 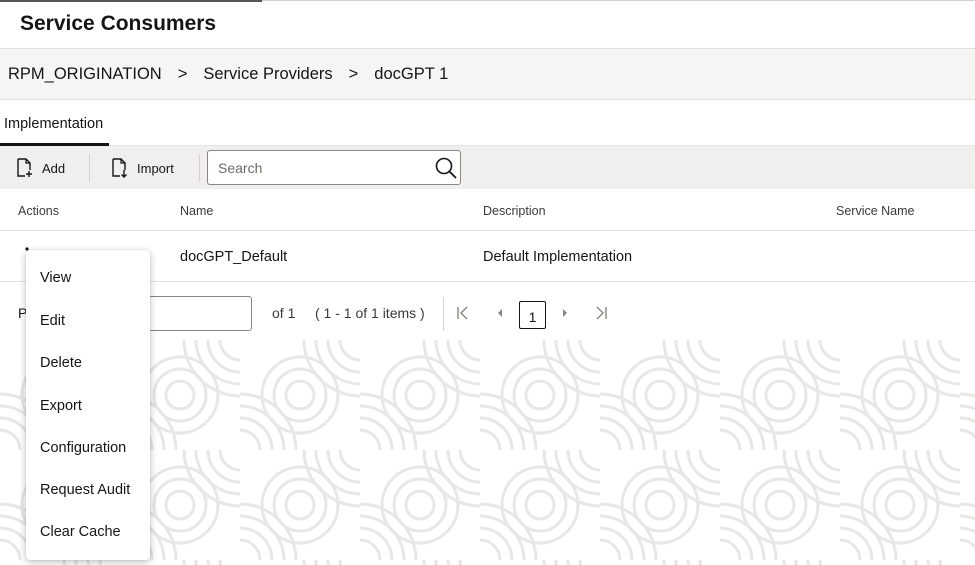 What do you see at coordinates (55, 278) in the screenshot?
I see `menu-item-view: View` at bounding box center [55, 278].